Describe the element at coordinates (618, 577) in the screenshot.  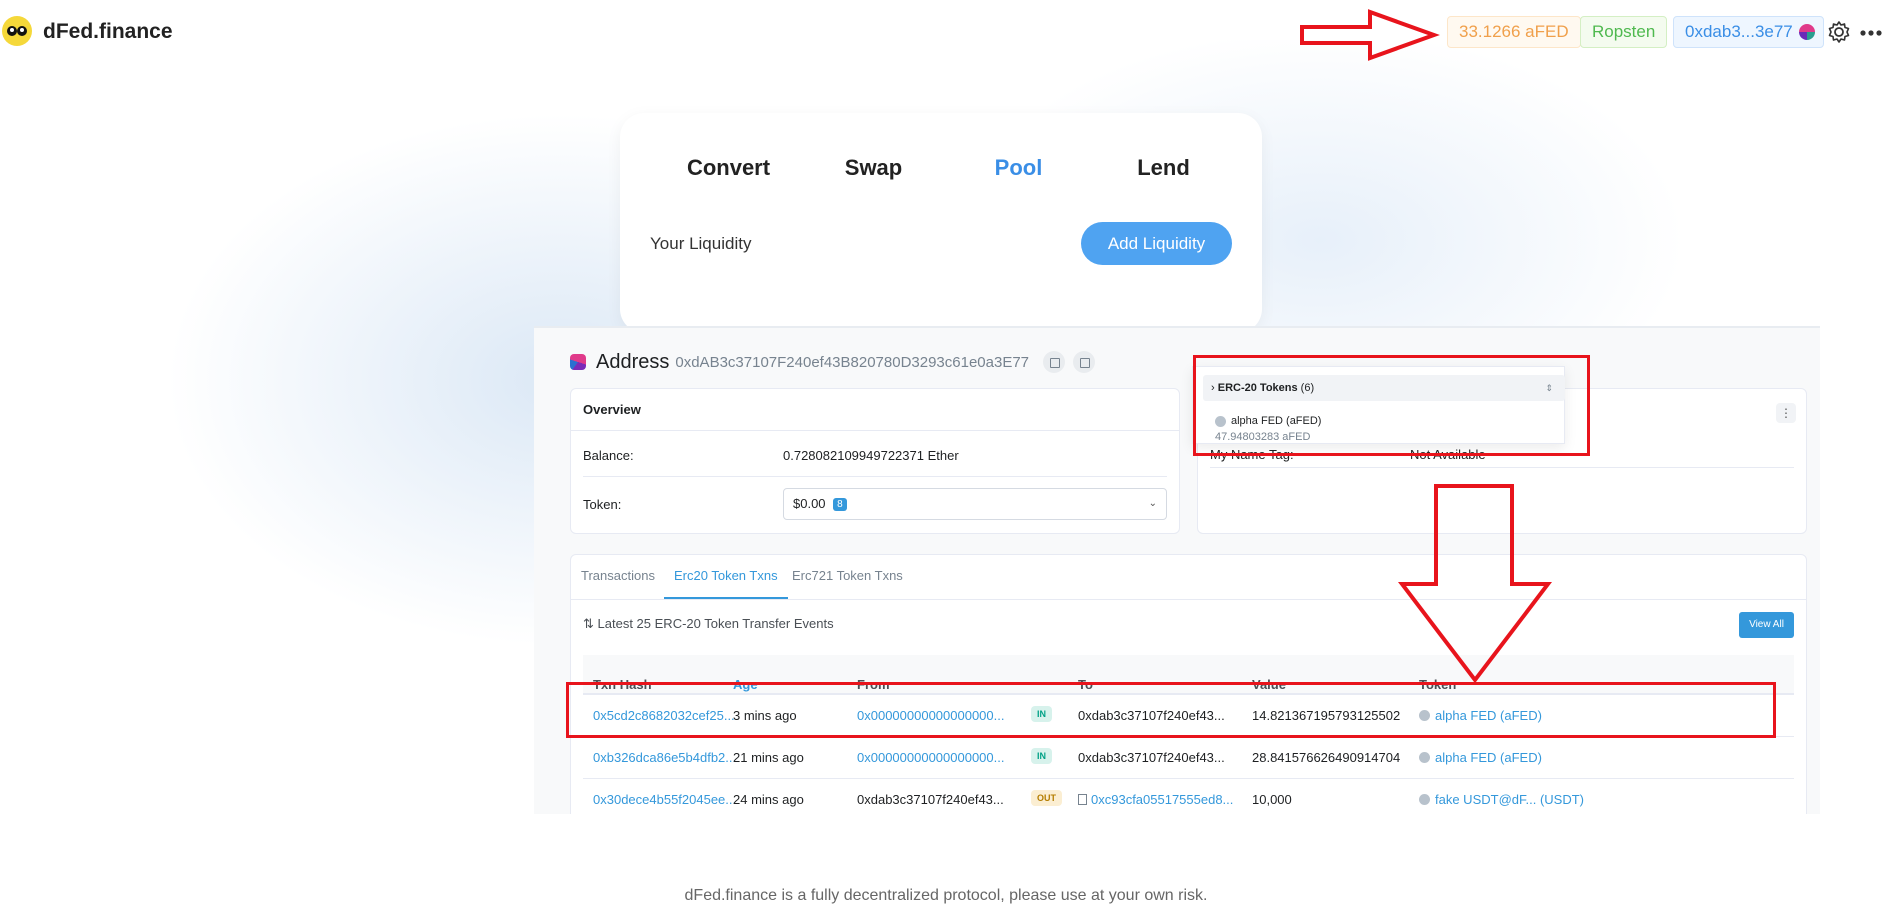
I see `tab-transactions: Transactions` at that location.